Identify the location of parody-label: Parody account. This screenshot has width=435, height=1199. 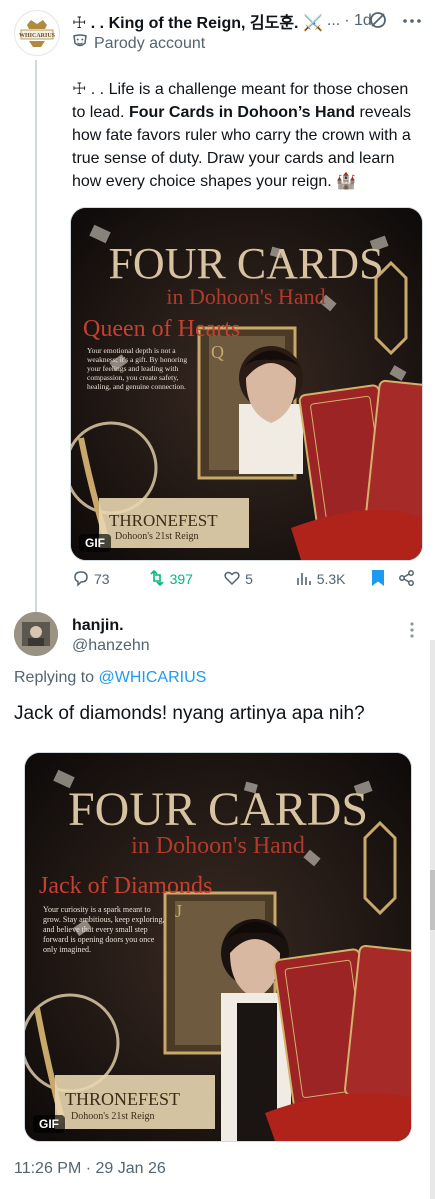
(138, 43).